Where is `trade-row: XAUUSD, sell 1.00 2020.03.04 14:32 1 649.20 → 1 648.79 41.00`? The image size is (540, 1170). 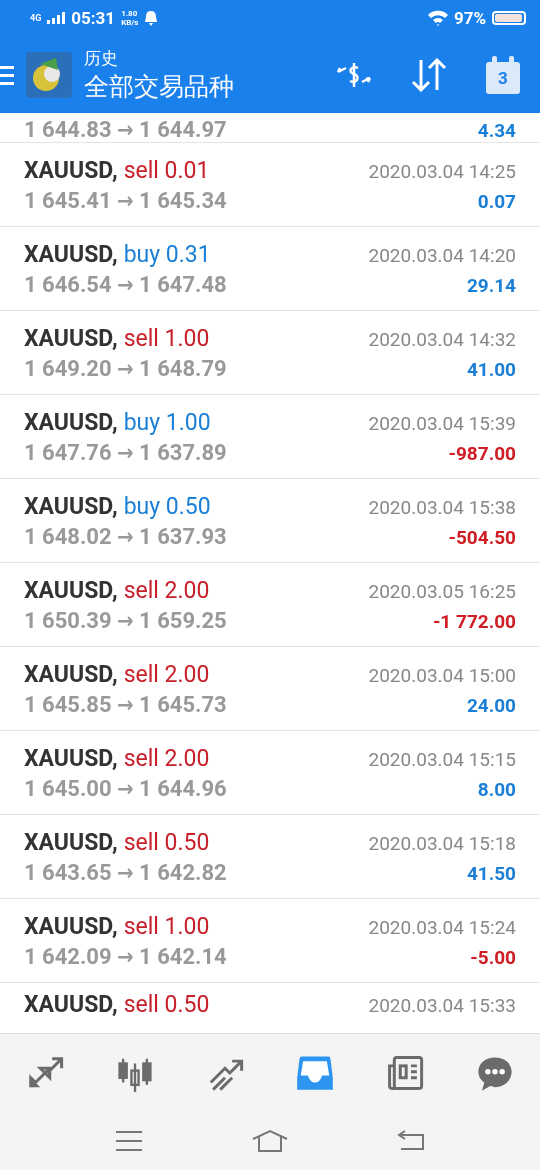
trade-row: XAUUSD, sell 1.00 2020.03.04 14:32 1 649.20 → 1 648.79 41.00 is located at coordinates (270, 353).